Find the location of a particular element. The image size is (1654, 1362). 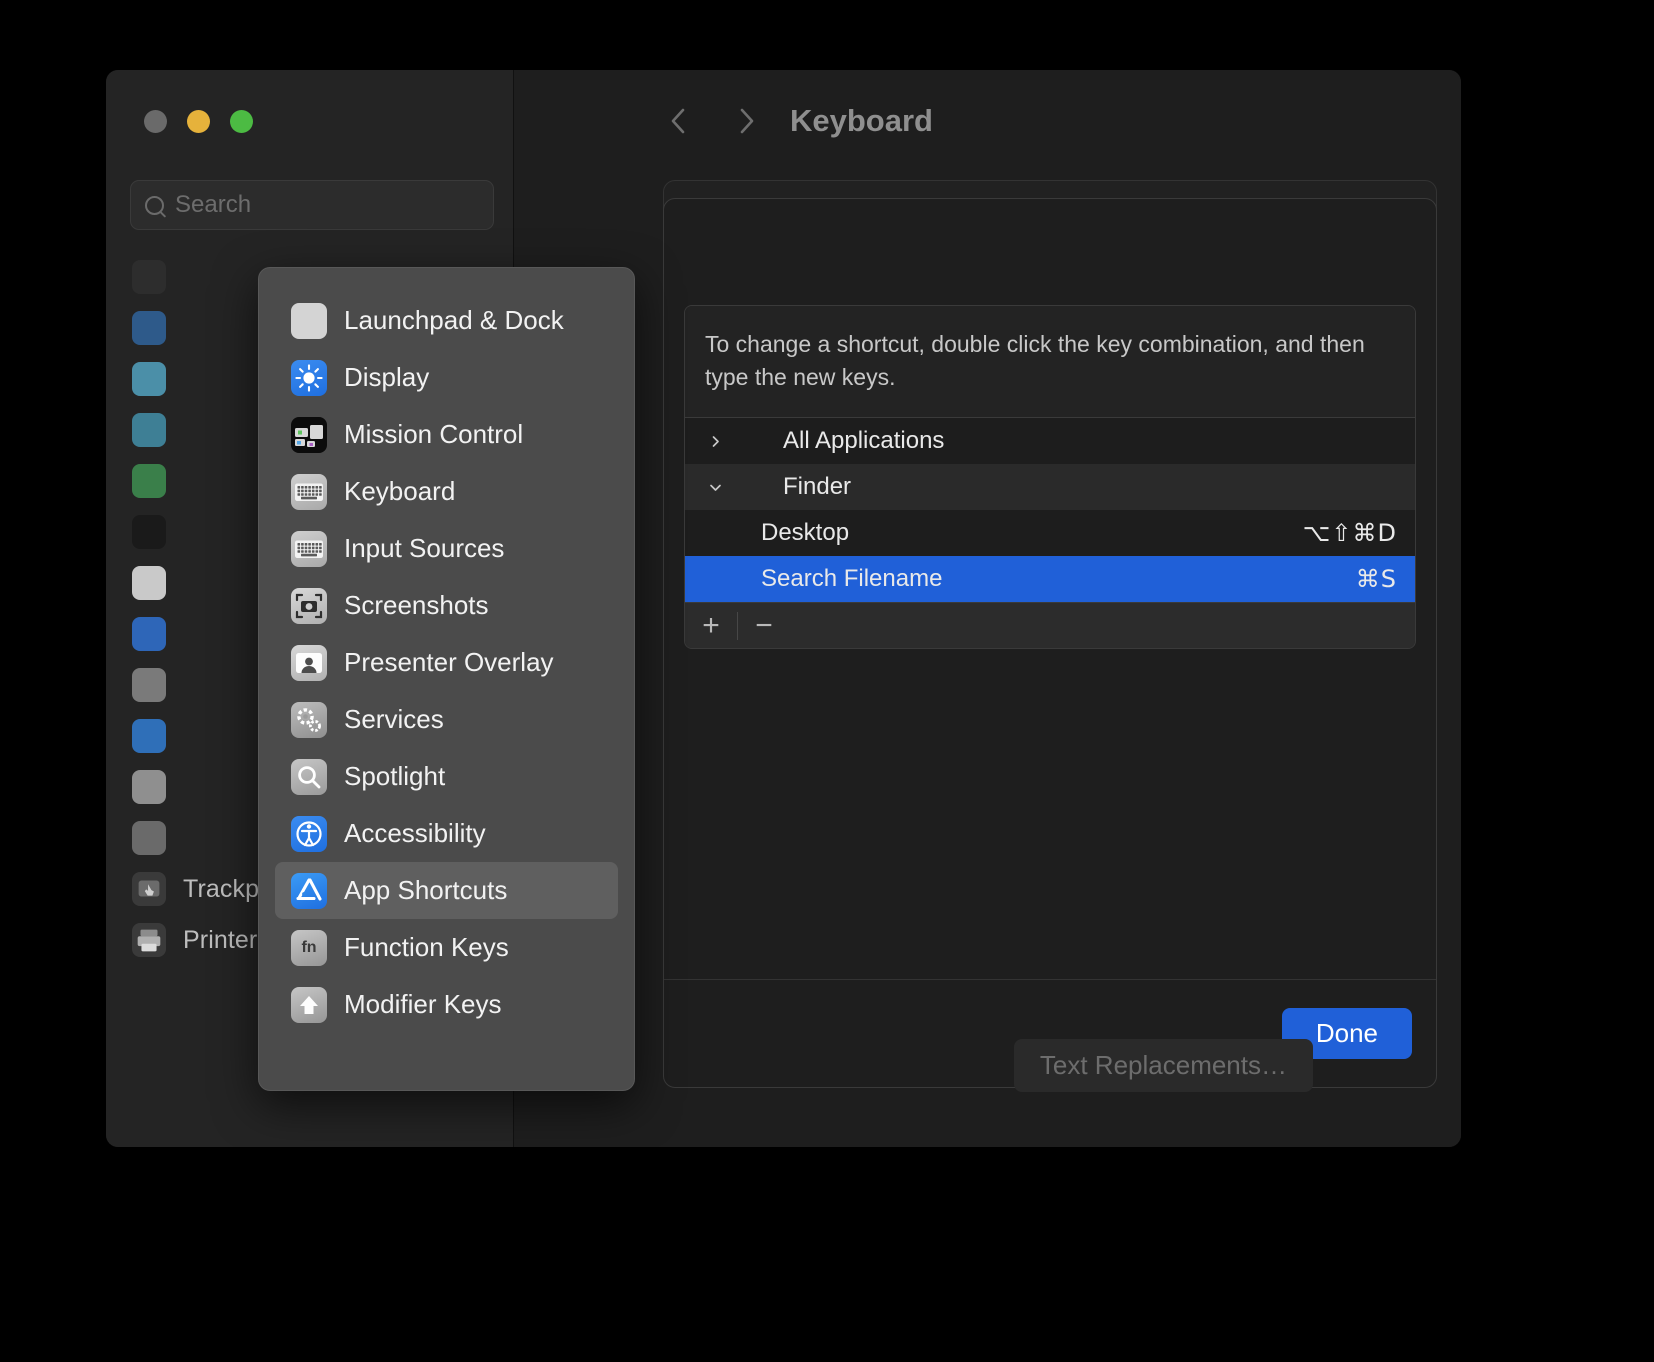

app-shortcuts-icon is located at coordinates (309, 890).